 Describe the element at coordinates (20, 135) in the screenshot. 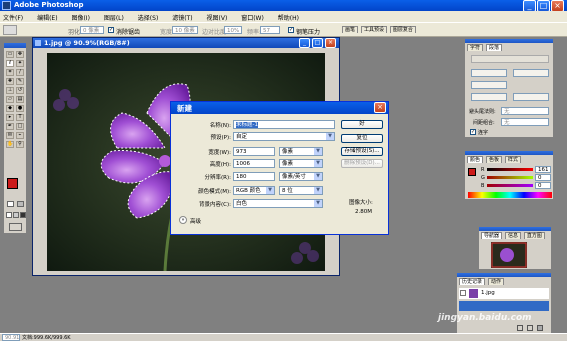

I see `eyedropper-icon: ⌁` at that location.